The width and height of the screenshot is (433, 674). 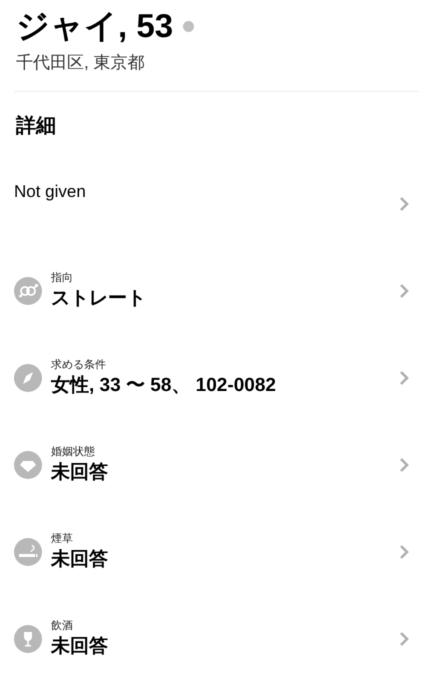 I want to click on row-label: 飲酒, so click(x=62, y=626).